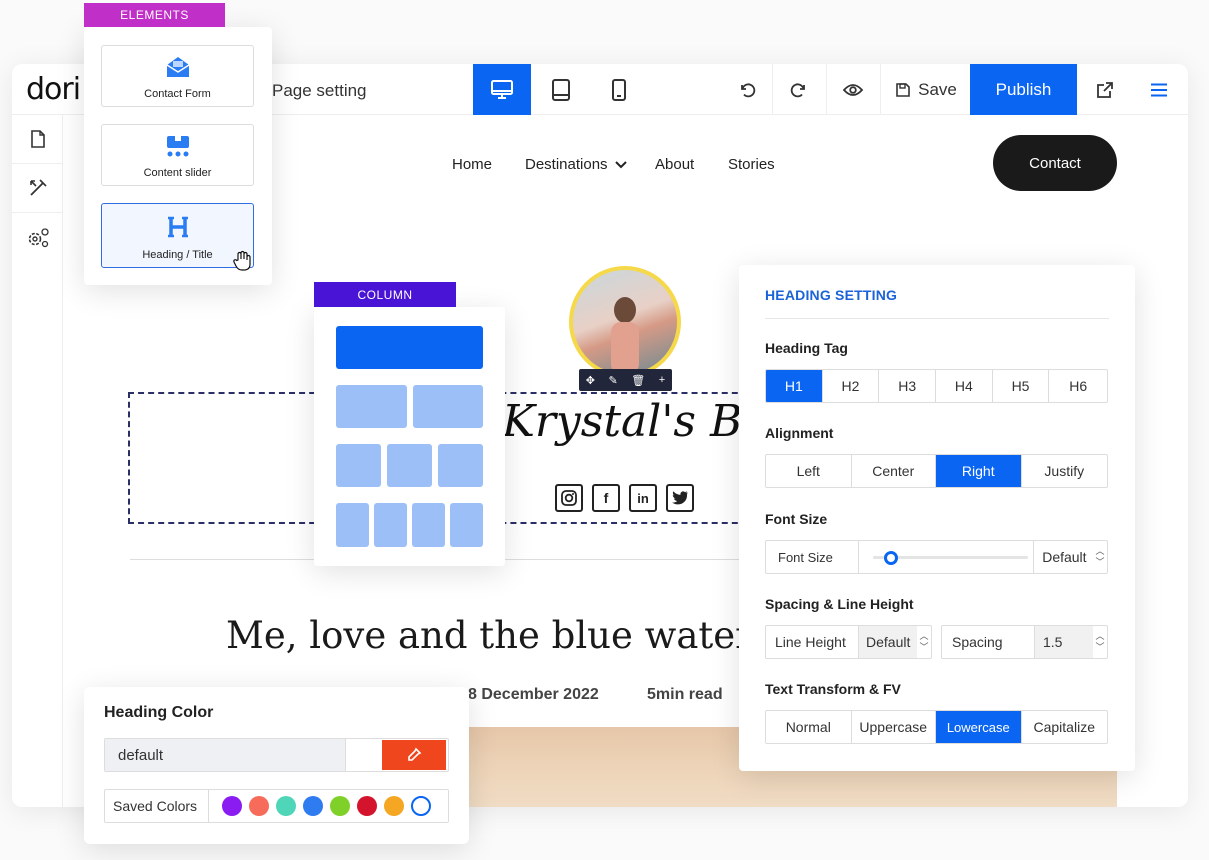  I want to click on facebook-icon: f, so click(606, 498).